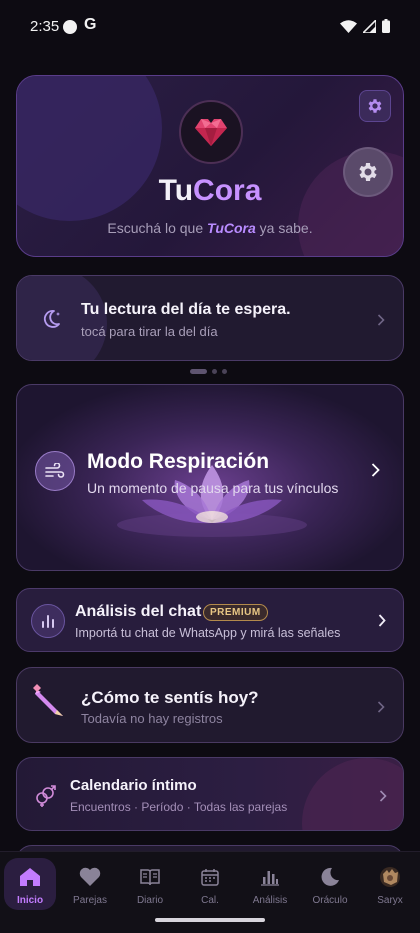 The height and width of the screenshot is (933, 420). I want to click on nav-label: Saryx, so click(390, 900).